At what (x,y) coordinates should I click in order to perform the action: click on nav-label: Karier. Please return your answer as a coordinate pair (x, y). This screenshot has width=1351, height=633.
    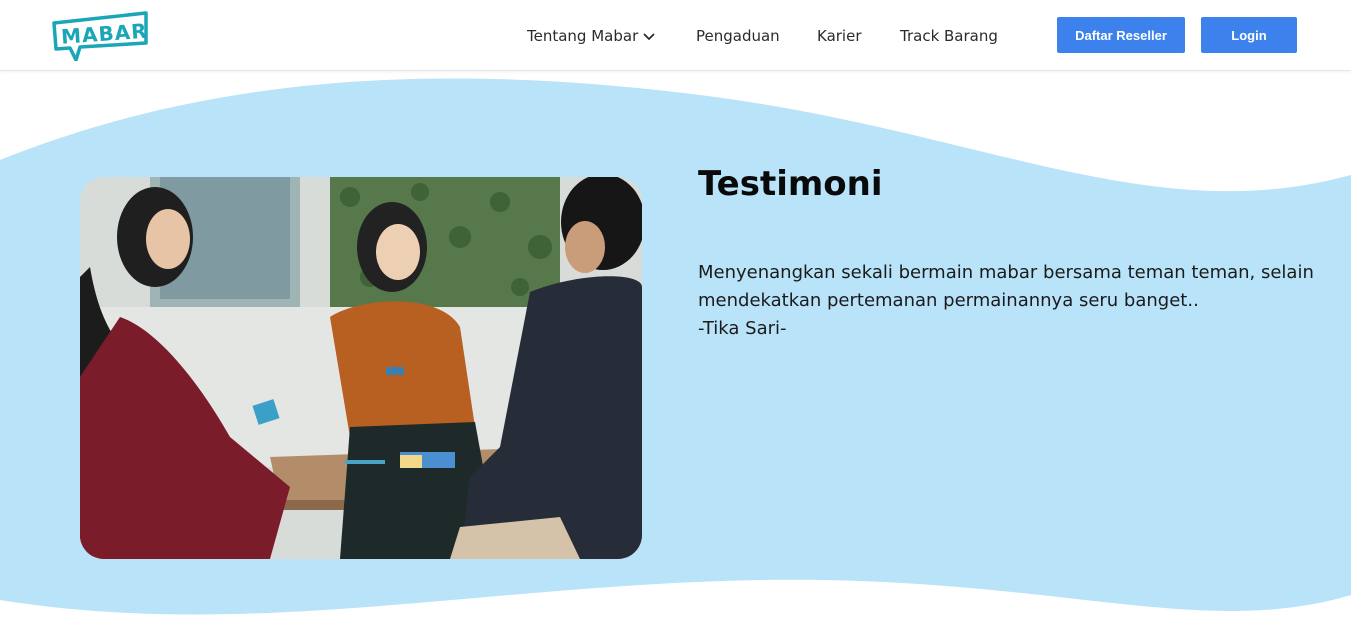
    Looking at the image, I should click on (839, 36).